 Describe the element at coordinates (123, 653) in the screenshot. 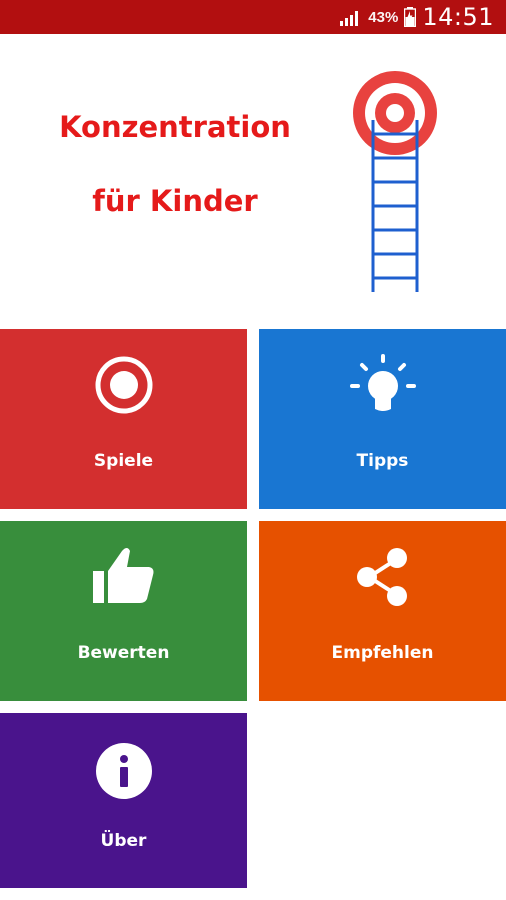

I see `tile-bewerten-label: Bewerten` at that location.